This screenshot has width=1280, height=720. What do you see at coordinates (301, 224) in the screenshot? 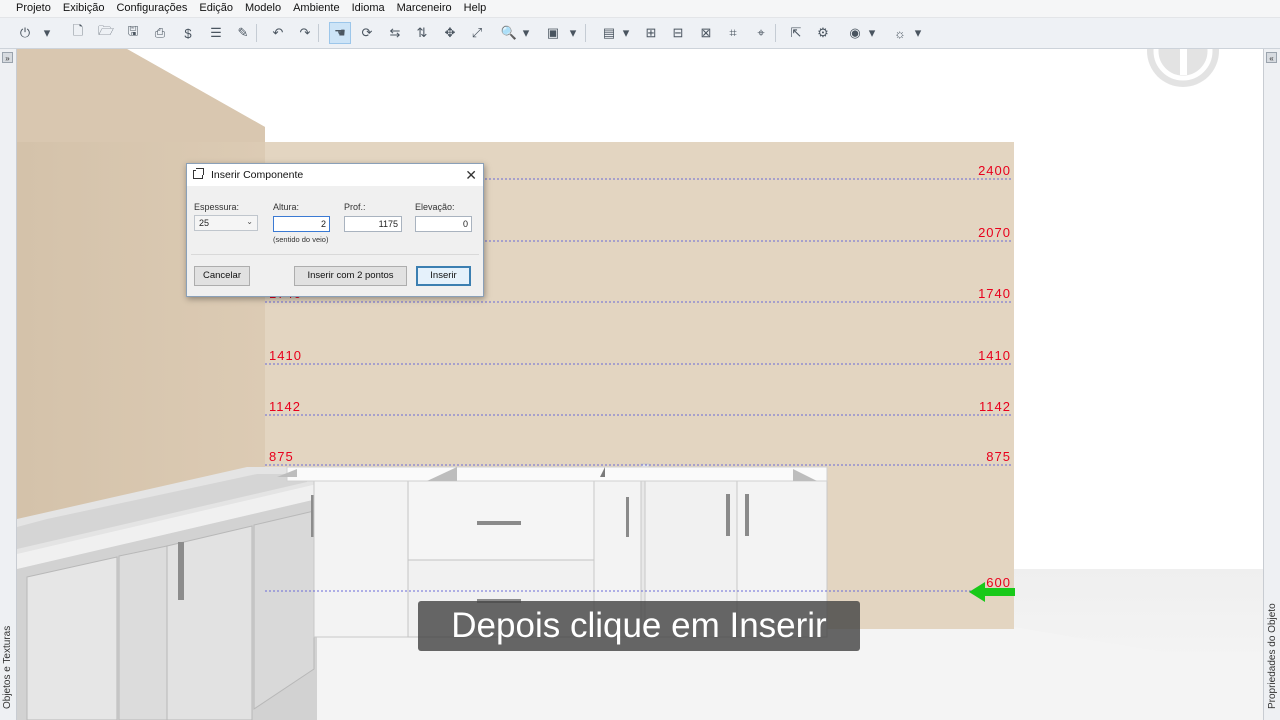
I see `altura-input` at bounding box center [301, 224].